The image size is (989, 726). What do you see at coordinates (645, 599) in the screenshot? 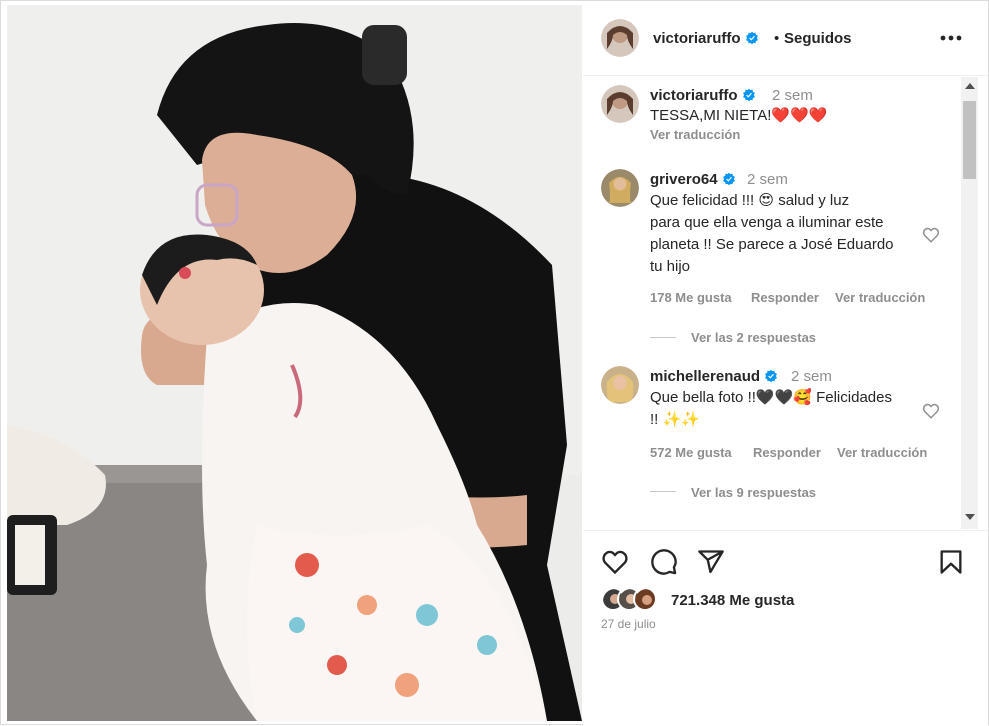
I see `liker-avatar` at bounding box center [645, 599].